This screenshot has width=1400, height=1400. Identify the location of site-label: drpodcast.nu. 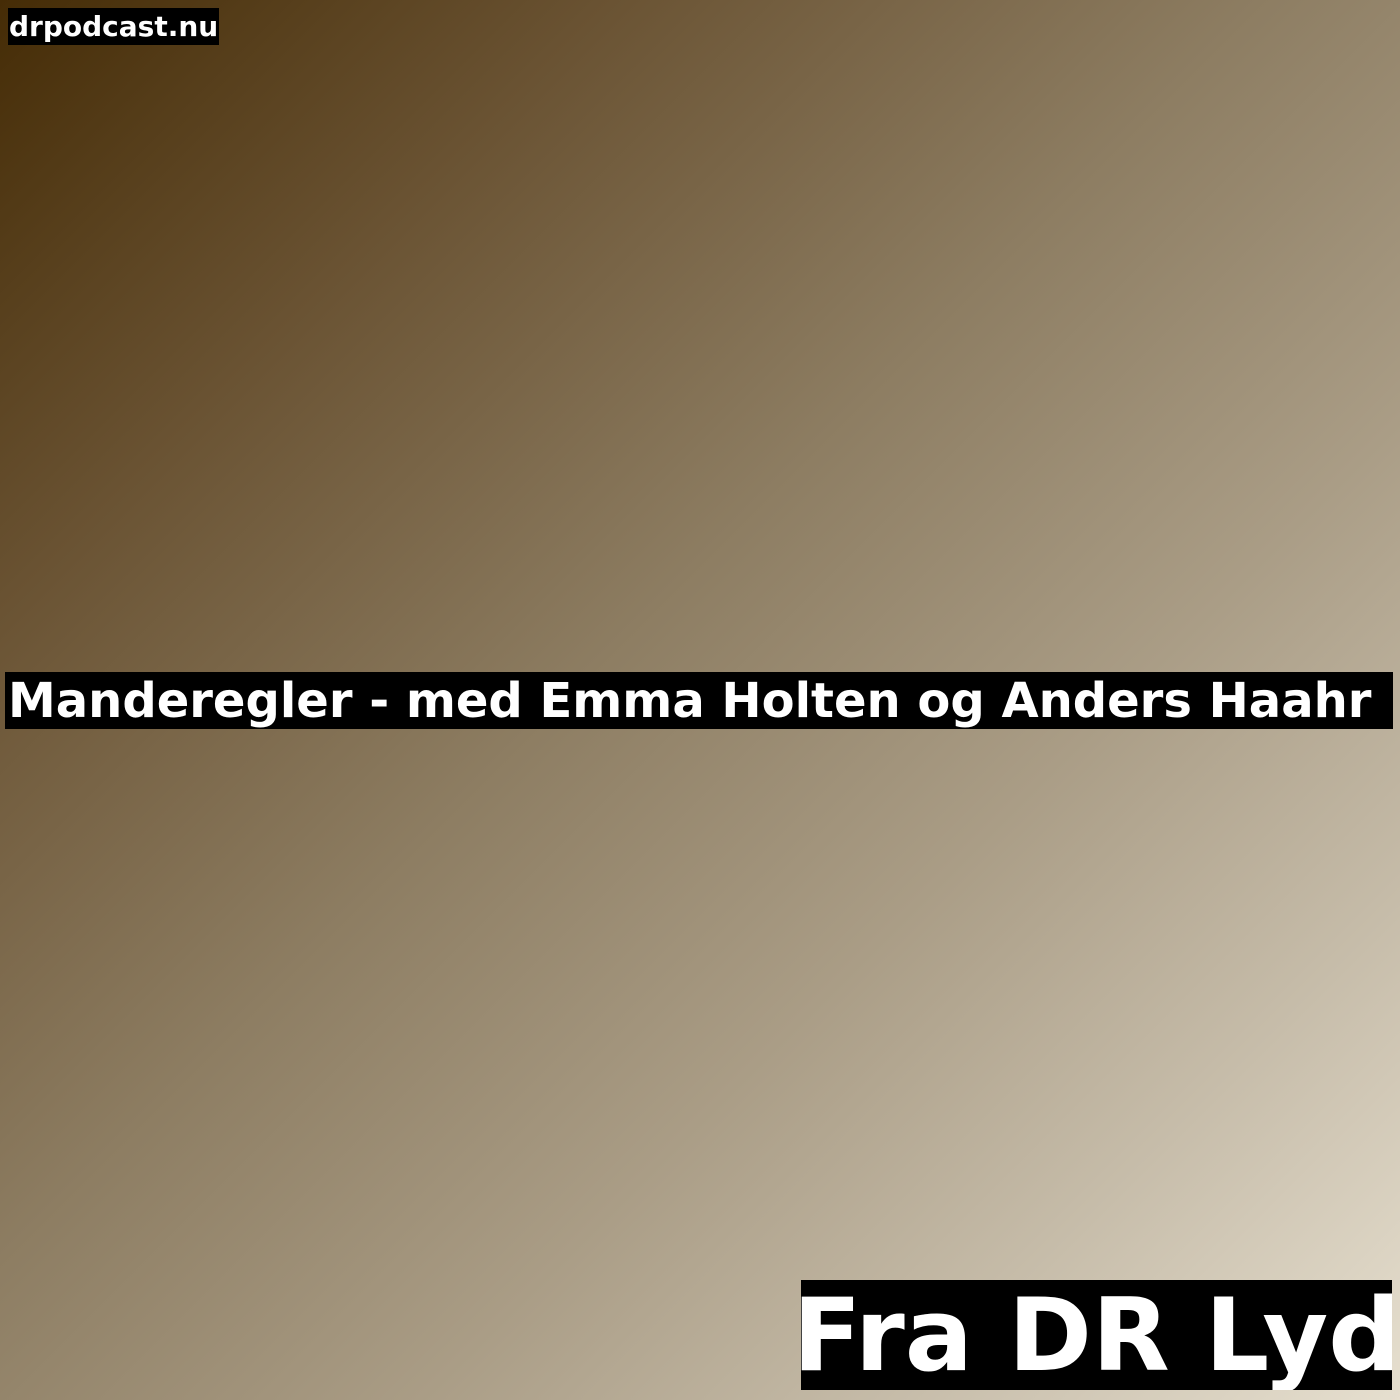
(114, 26).